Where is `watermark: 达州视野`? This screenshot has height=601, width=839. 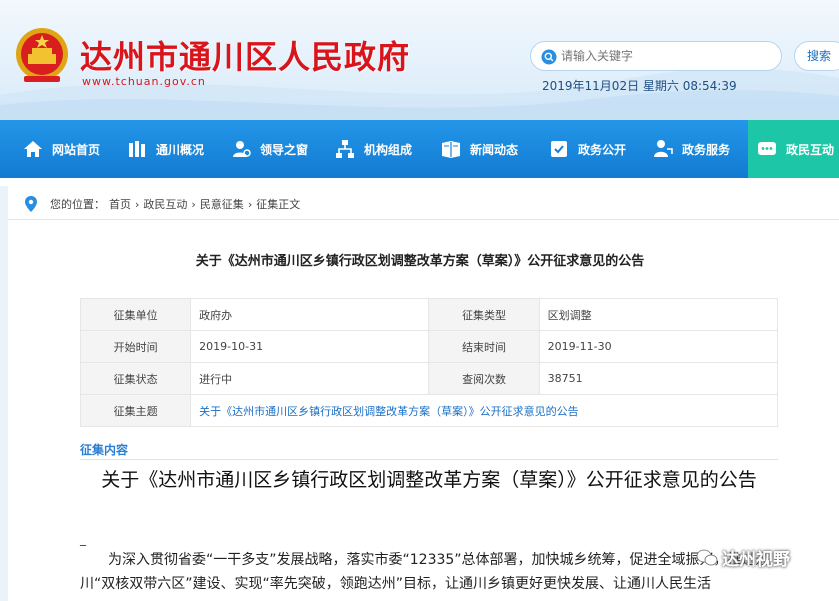
watermark: 达州视野 is located at coordinates (743, 557).